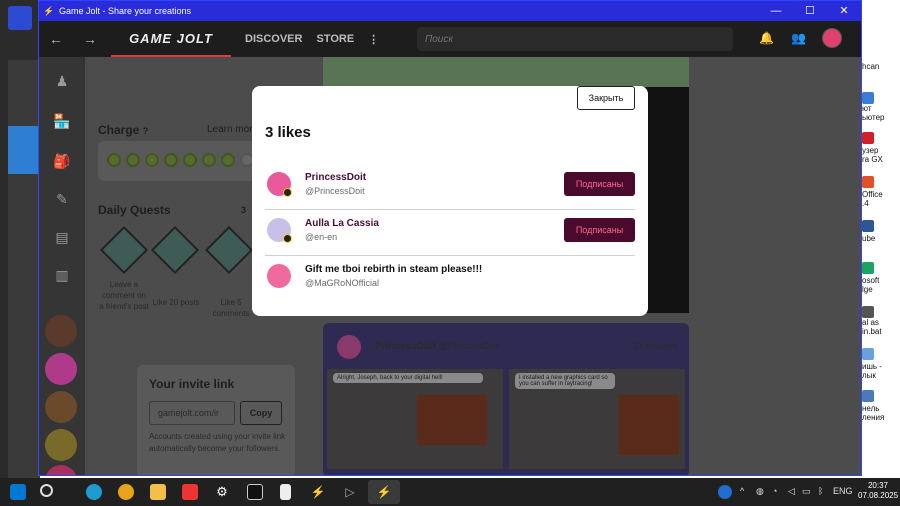 This screenshot has width=900, height=506. Describe the element at coordinates (868, 354) in the screenshot. I see `shortcut-icon` at that location.